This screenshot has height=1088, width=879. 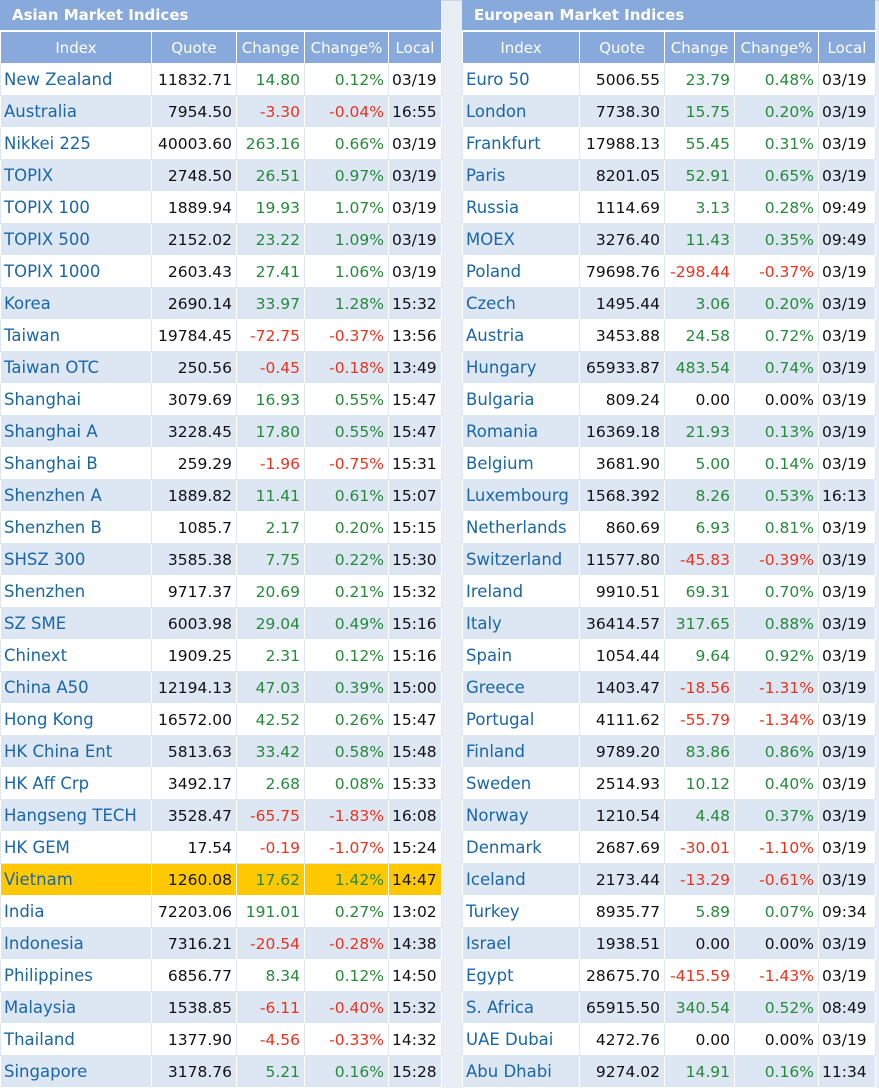 What do you see at coordinates (221, 815) in the screenshot?
I see `table-row: Hangseng TECH 3528.47 -65.75 -1.83% 16:08` at bounding box center [221, 815].